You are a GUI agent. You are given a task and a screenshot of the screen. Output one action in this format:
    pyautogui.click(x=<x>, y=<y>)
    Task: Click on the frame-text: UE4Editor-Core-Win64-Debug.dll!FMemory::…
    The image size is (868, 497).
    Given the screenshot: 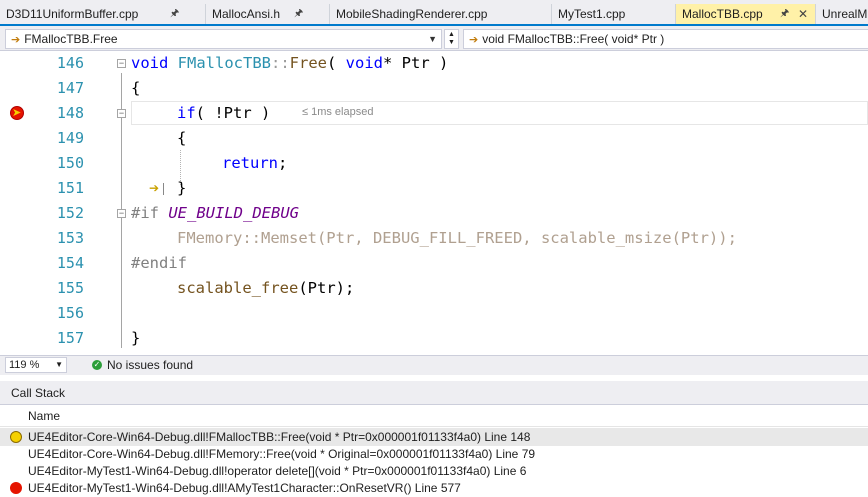 What is the action you would take?
    pyautogui.click(x=282, y=454)
    